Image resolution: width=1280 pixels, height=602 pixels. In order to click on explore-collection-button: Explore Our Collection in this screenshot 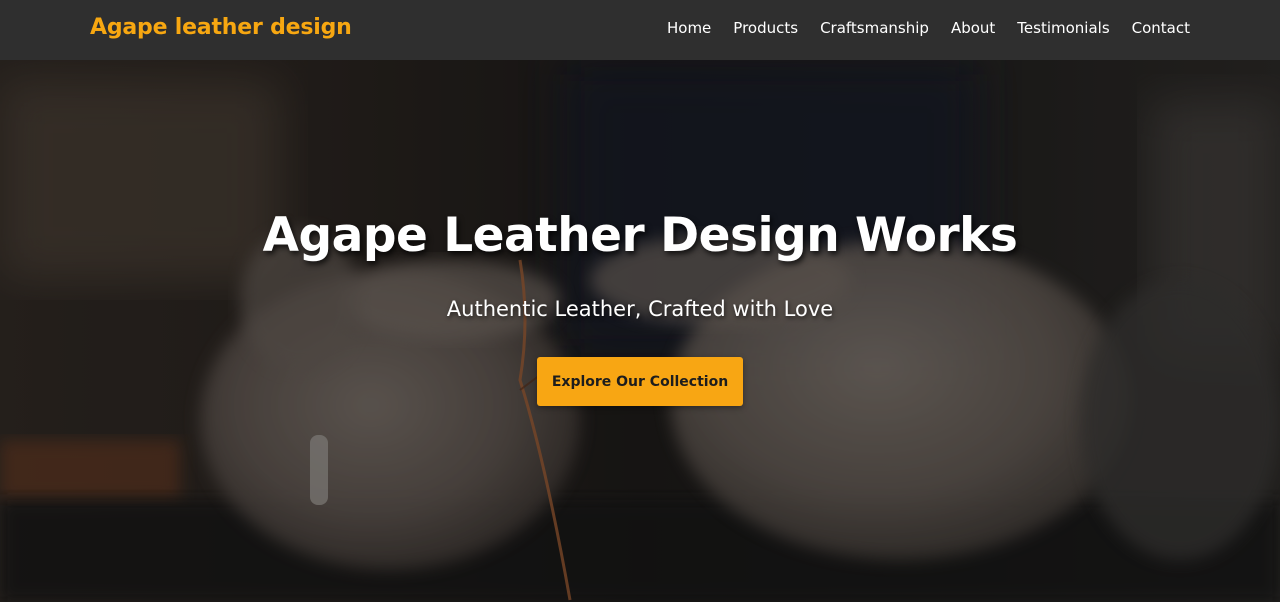, I will do `click(640, 381)`.